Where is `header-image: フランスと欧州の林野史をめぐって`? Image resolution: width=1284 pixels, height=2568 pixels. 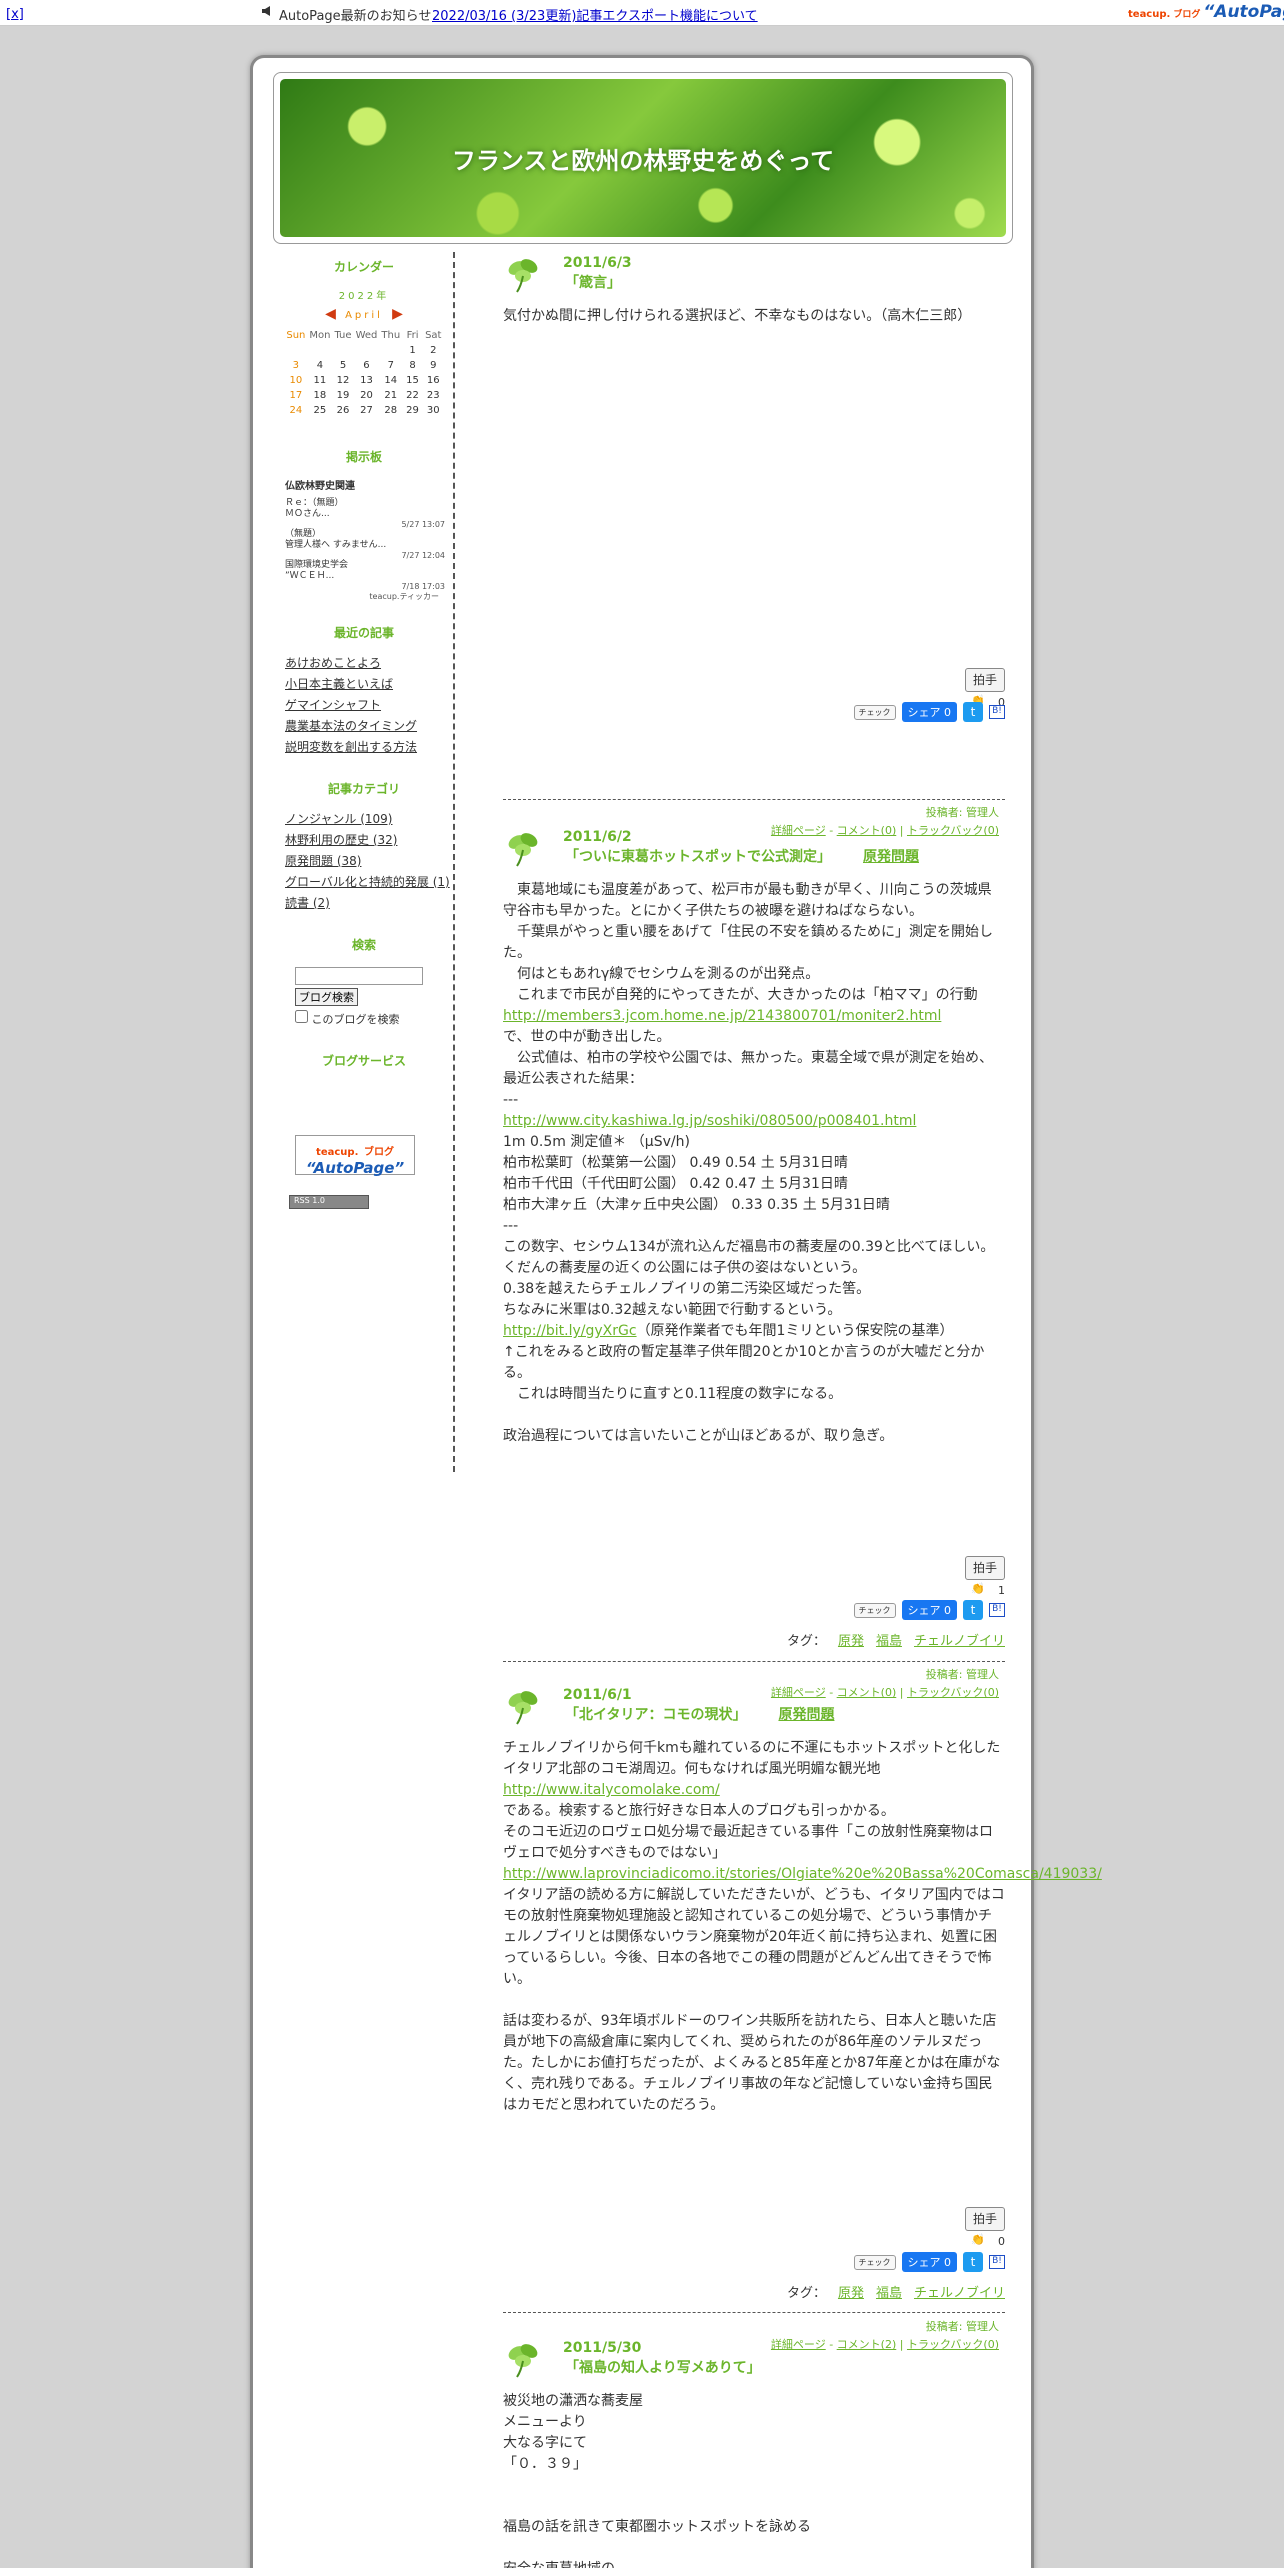
header-image: フランスと欧州の林野史をめぐって is located at coordinates (643, 158).